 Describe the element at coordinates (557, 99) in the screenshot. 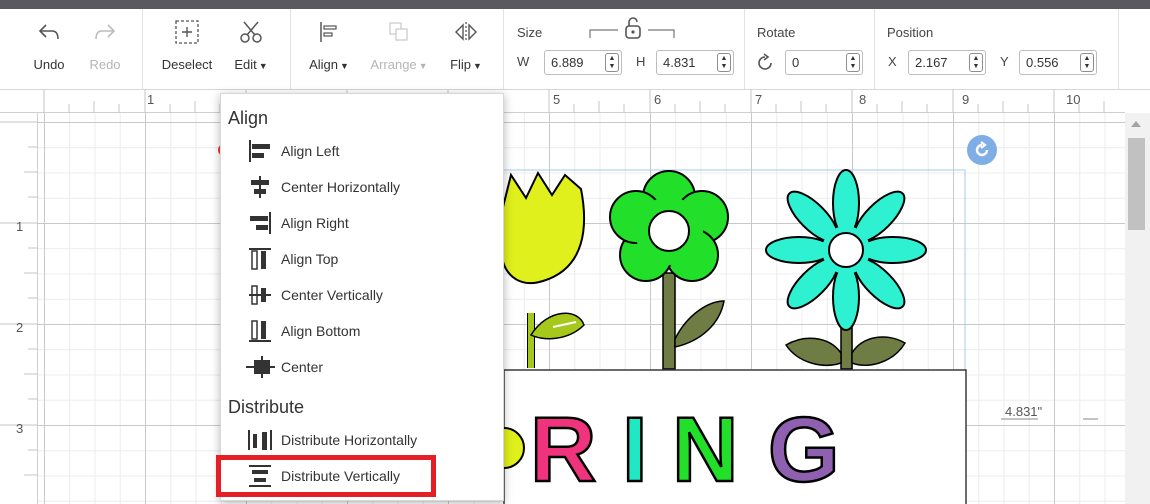

I see `ruler-label: 5` at that location.